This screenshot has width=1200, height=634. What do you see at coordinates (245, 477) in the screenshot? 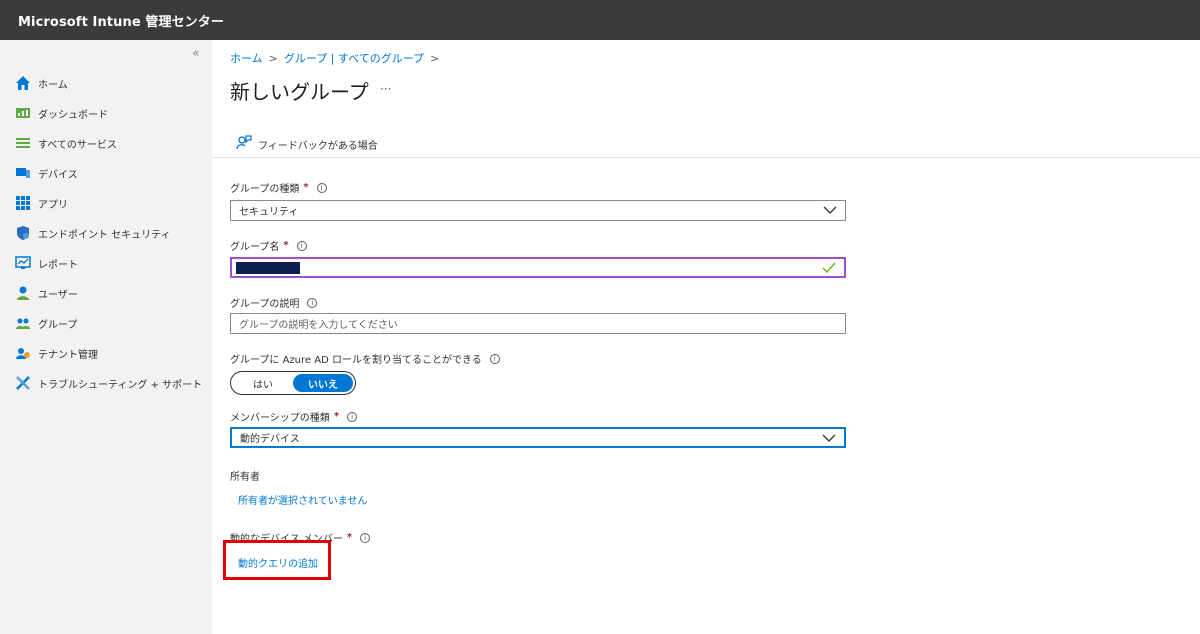
I see `owner-label: 所有者` at bounding box center [245, 477].